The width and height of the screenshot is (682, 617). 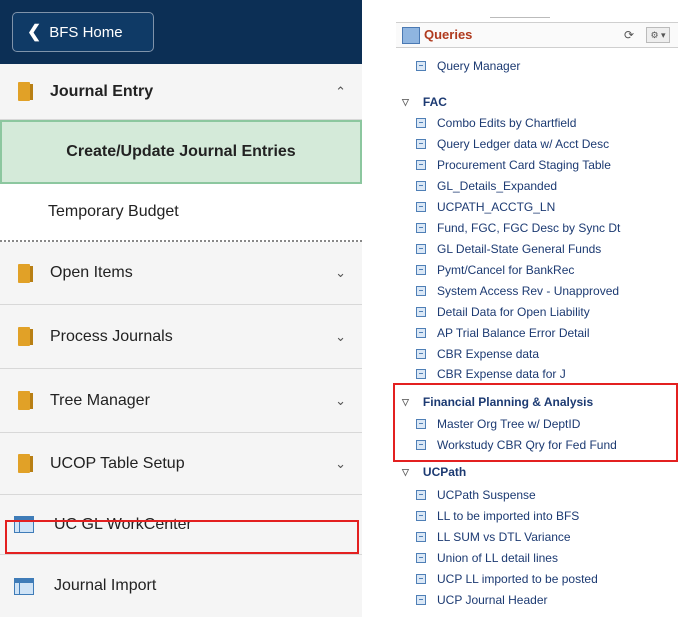 I want to click on query-label: GL Detail-State General Funds, so click(x=519, y=249).